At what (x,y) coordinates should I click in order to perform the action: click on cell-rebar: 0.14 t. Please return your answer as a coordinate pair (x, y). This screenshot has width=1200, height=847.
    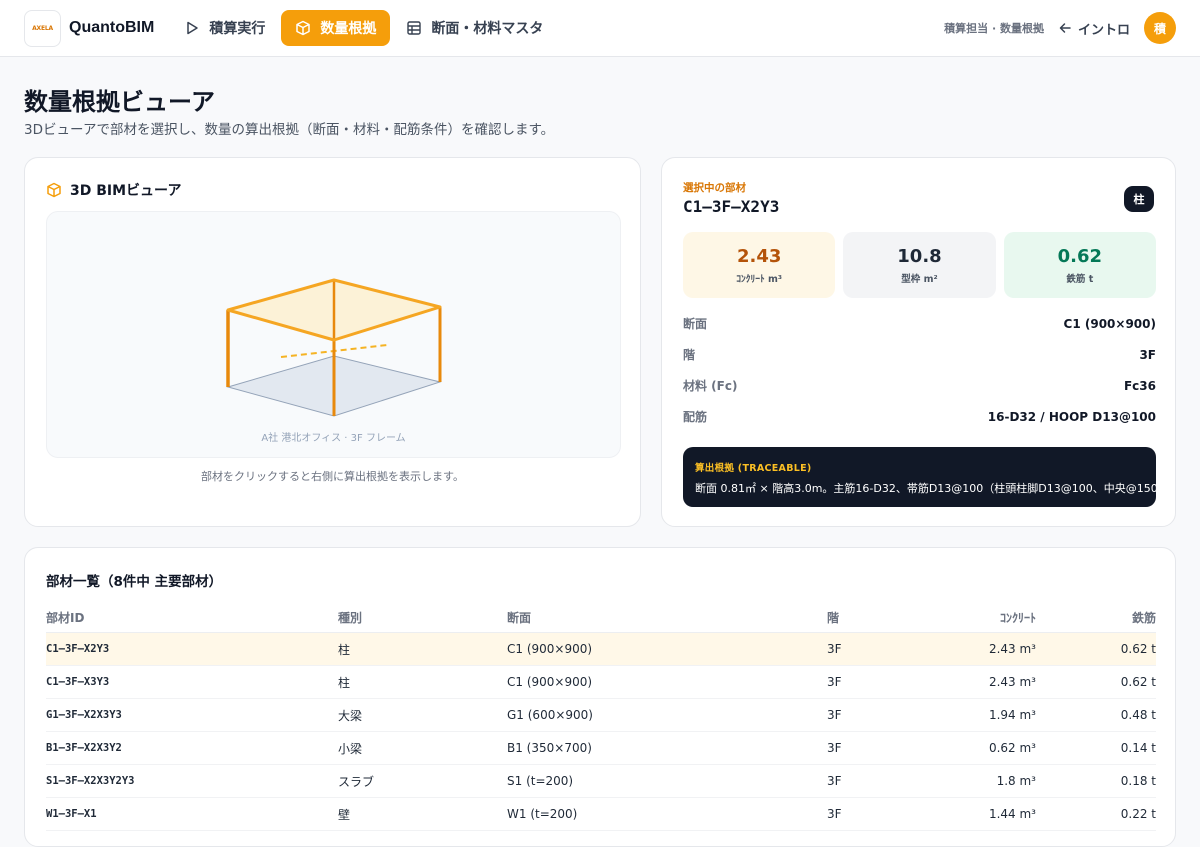
    Looking at the image, I should click on (1138, 748).